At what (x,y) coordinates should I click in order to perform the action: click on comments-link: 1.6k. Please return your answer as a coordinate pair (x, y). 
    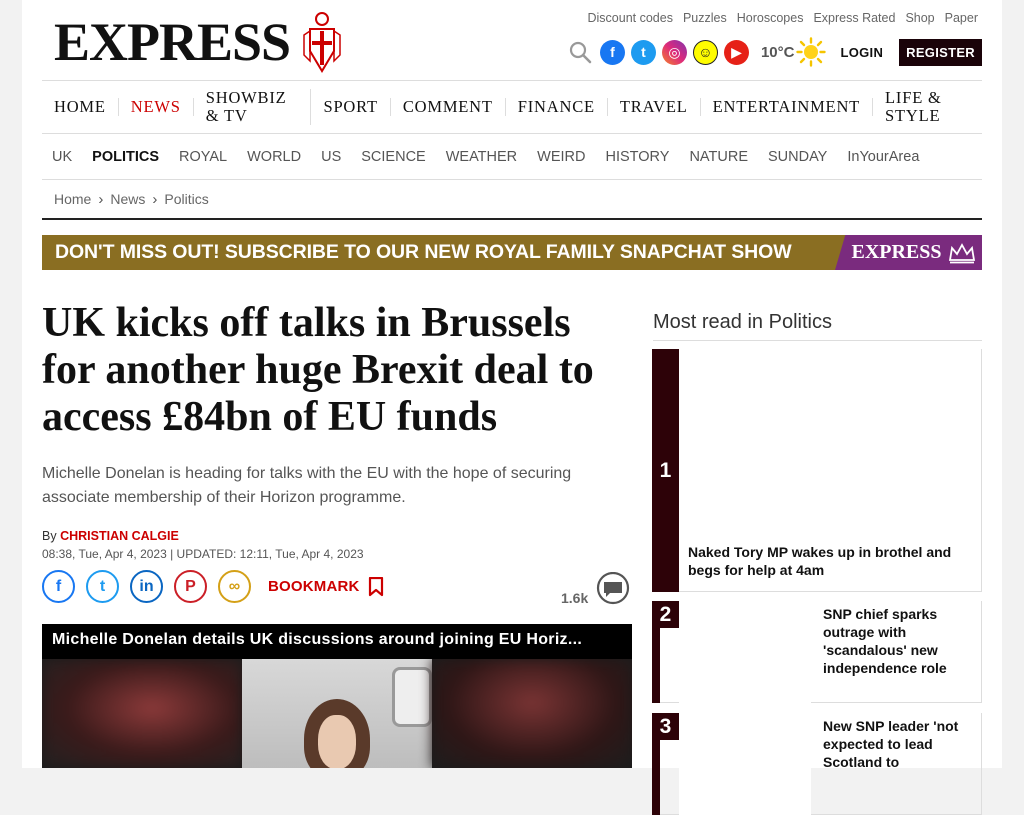
    Looking at the image, I should click on (595, 589).